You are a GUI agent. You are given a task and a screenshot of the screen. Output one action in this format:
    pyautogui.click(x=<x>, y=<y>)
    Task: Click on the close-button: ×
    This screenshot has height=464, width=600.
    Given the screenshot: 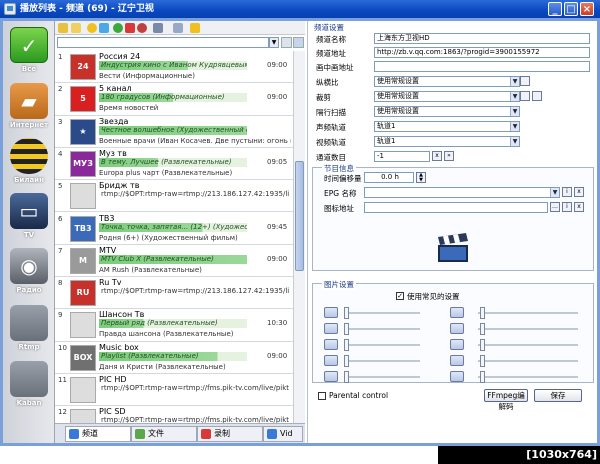 What is the action you would take?
    pyautogui.click(x=587, y=9)
    